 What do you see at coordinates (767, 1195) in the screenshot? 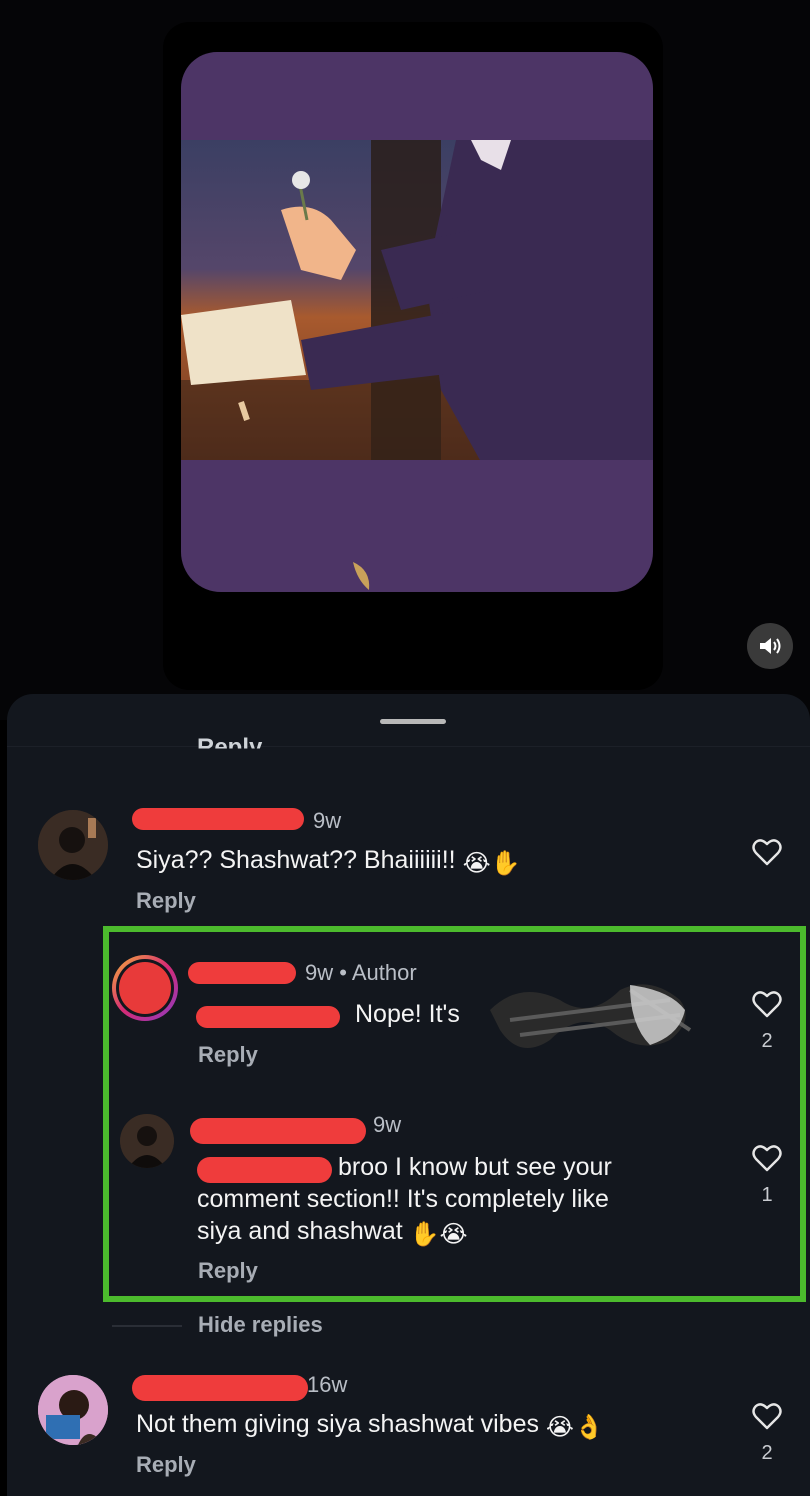
I see `like-count: 1` at bounding box center [767, 1195].